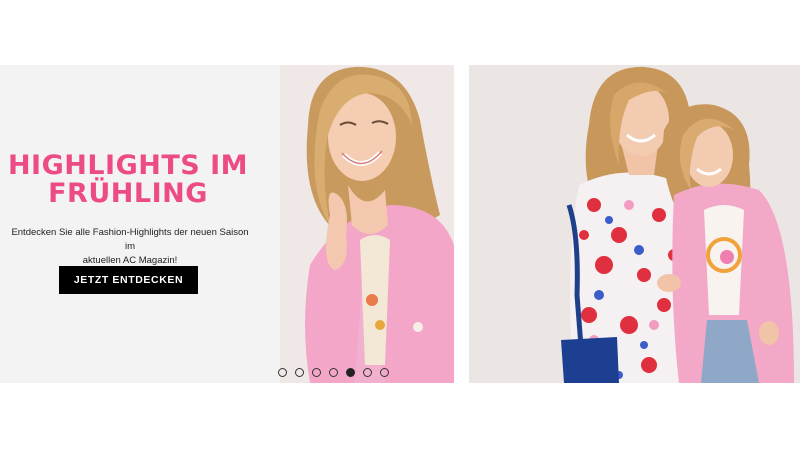 The height and width of the screenshot is (450, 800). I want to click on hero-headline-line1: HIGHLIGHTS IM, so click(128, 165).